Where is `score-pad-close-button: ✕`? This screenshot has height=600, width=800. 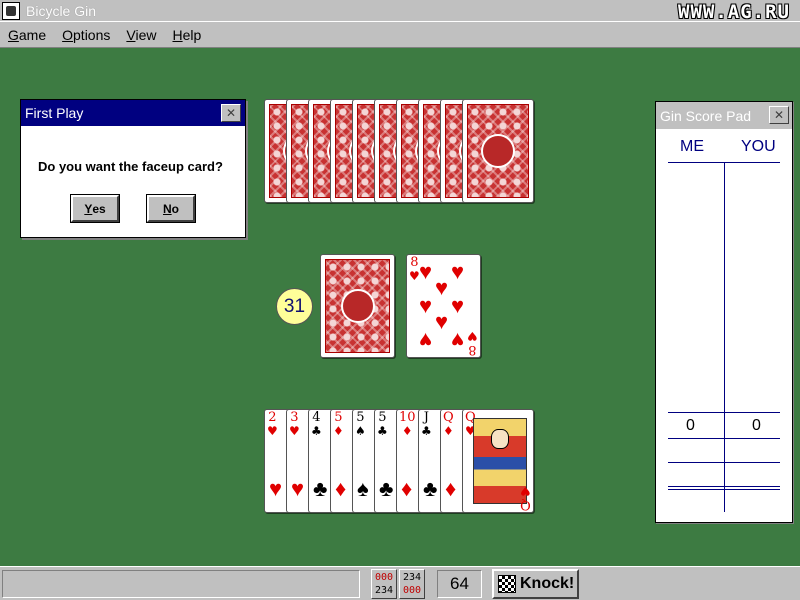 score-pad-close-button: ✕ is located at coordinates (779, 115).